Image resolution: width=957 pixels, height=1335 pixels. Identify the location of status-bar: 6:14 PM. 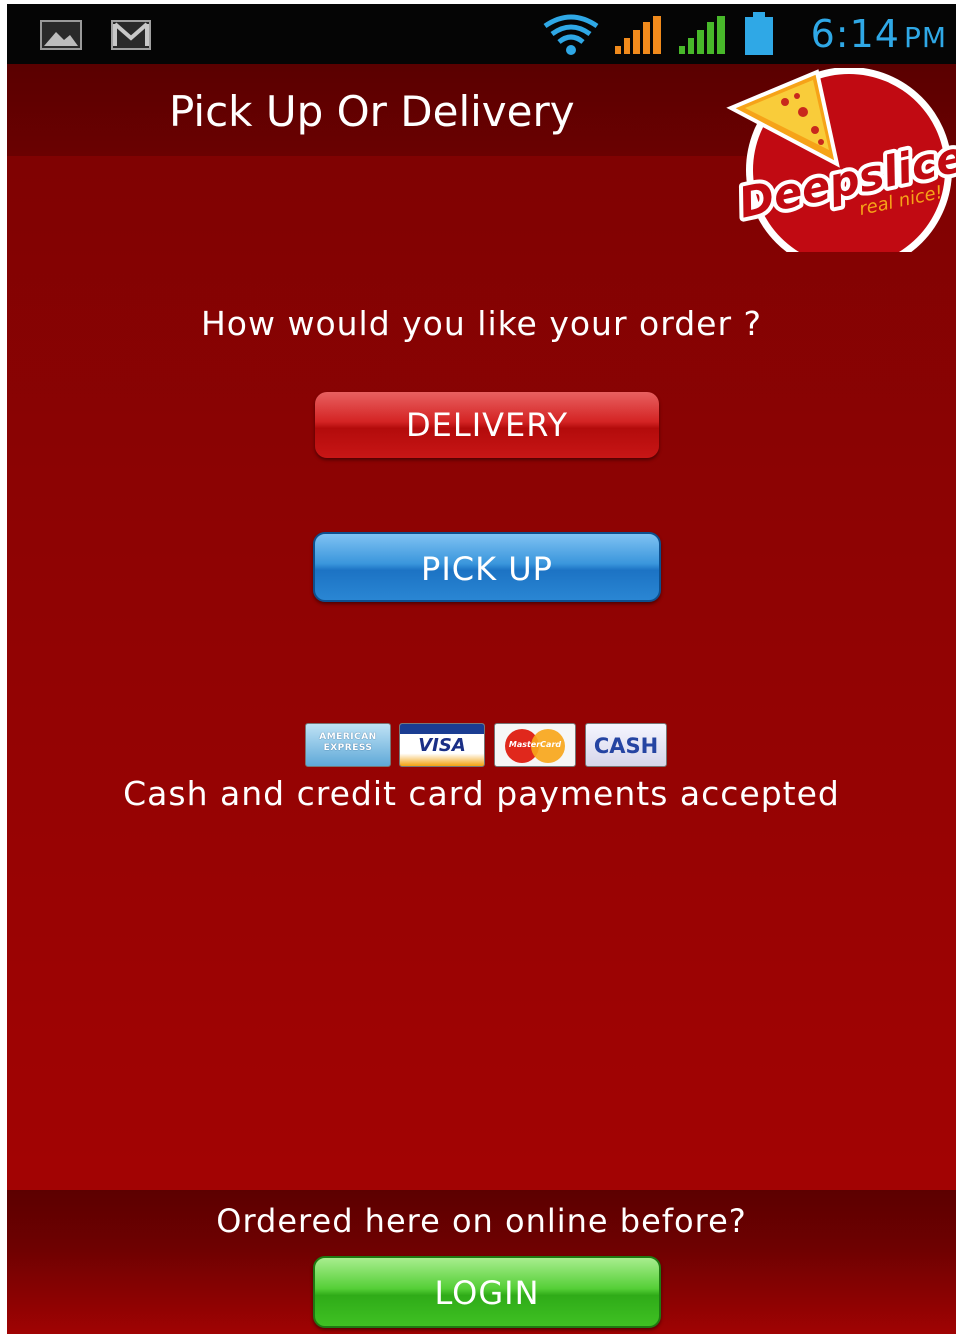
(481, 34).